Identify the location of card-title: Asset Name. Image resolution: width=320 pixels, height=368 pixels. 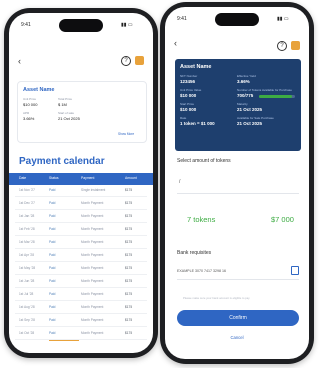
(196, 67).